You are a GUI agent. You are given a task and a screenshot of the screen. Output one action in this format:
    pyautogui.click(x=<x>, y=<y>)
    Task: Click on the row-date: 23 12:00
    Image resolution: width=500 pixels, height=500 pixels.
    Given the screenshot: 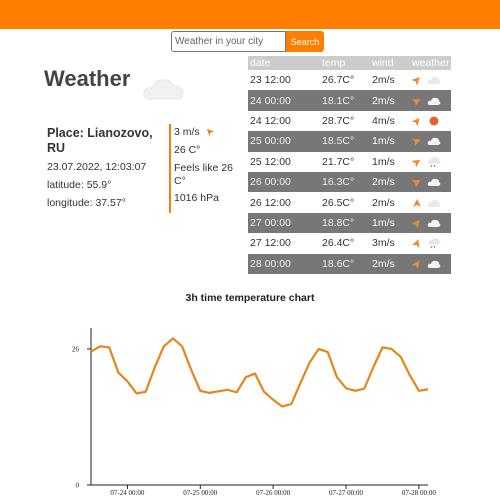 What is the action you would take?
    pyautogui.click(x=284, y=80)
    